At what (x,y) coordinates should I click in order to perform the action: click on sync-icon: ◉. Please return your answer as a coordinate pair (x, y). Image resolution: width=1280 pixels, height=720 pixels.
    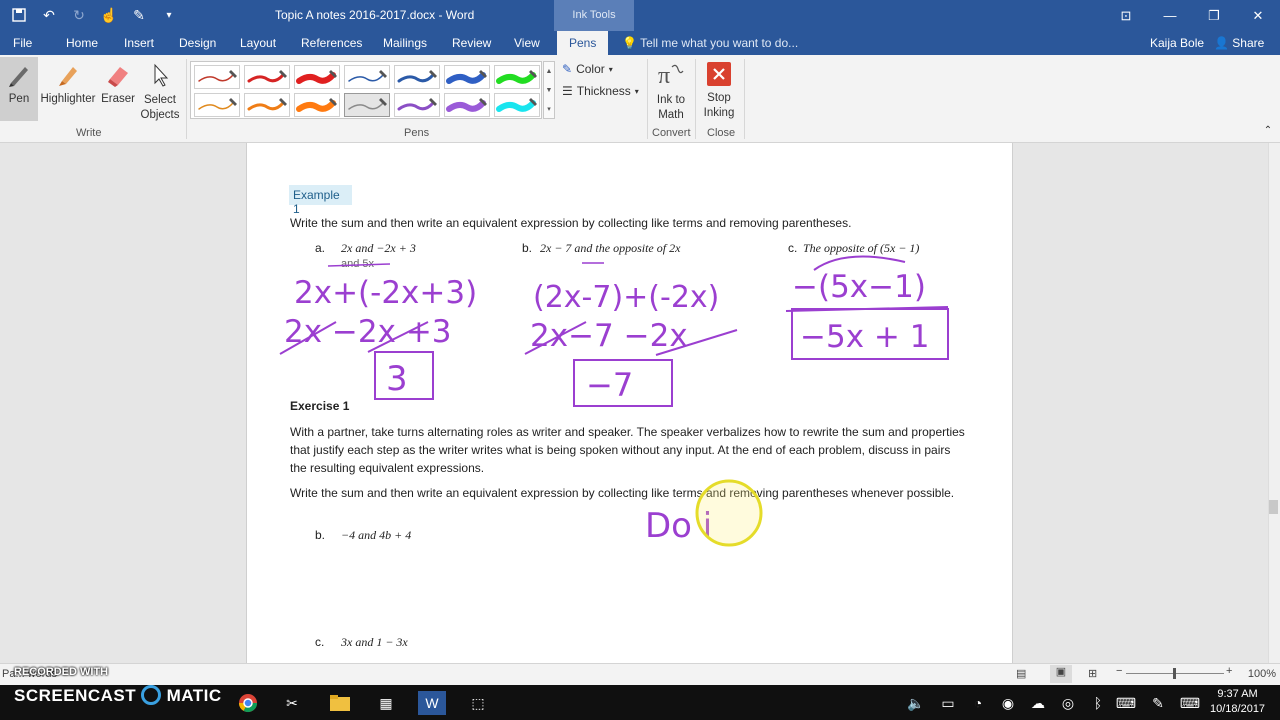
    Looking at the image, I should click on (1008, 703).